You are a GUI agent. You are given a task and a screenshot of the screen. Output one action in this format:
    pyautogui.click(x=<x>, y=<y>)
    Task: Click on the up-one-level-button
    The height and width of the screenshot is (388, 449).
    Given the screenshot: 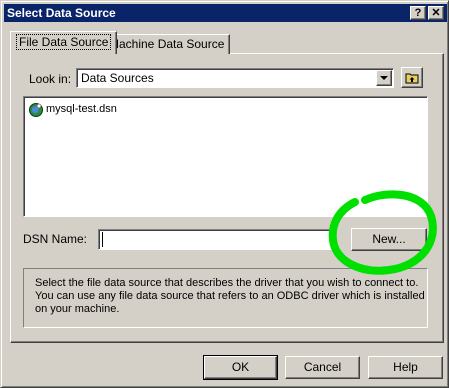 What is the action you would take?
    pyautogui.click(x=412, y=77)
    